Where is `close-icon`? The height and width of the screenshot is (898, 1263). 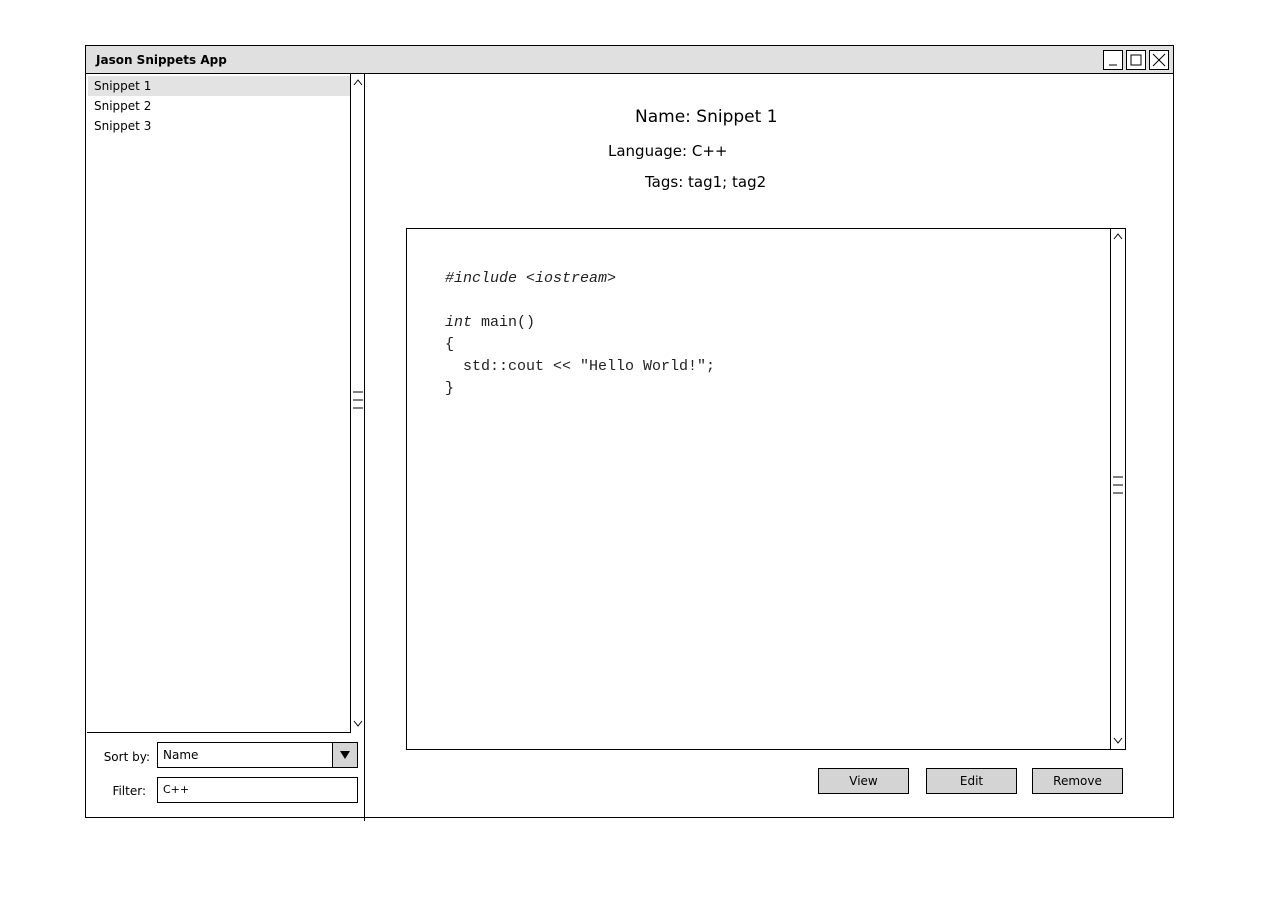 close-icon is located at coordinates (1159, 60).